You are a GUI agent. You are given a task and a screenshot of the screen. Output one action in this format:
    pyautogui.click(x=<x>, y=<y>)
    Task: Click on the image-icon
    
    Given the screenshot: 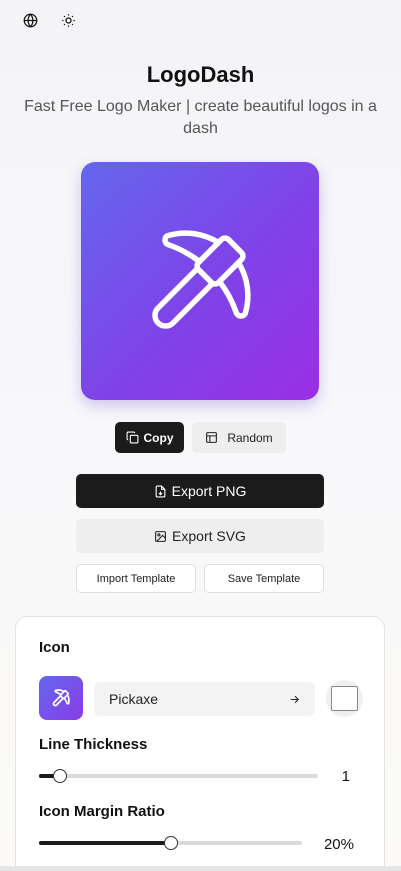 What is the action you would take?
    pyautogui.click(x=160, y=536)
    